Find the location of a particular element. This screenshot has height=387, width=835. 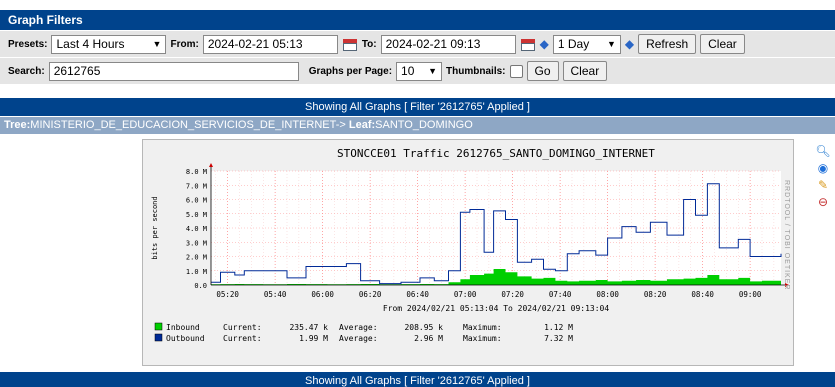

search-label: Search: is located at coordinates (26, 71).